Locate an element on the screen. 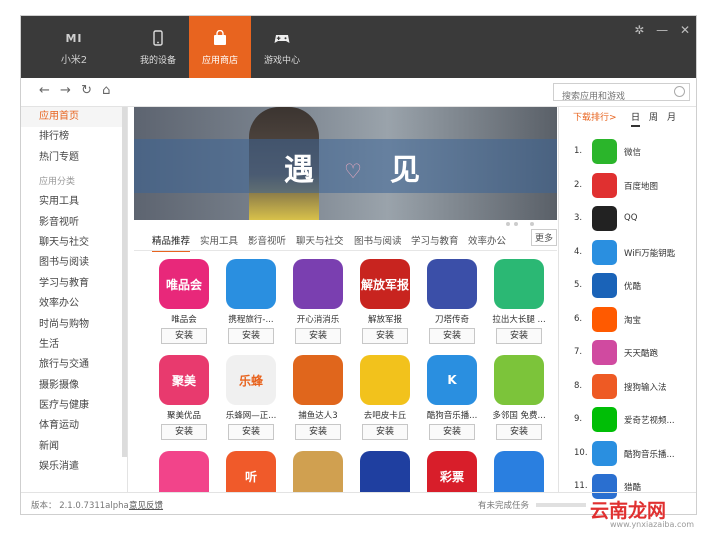  period-tab-week: 周 is located at coordinates (653, 118).